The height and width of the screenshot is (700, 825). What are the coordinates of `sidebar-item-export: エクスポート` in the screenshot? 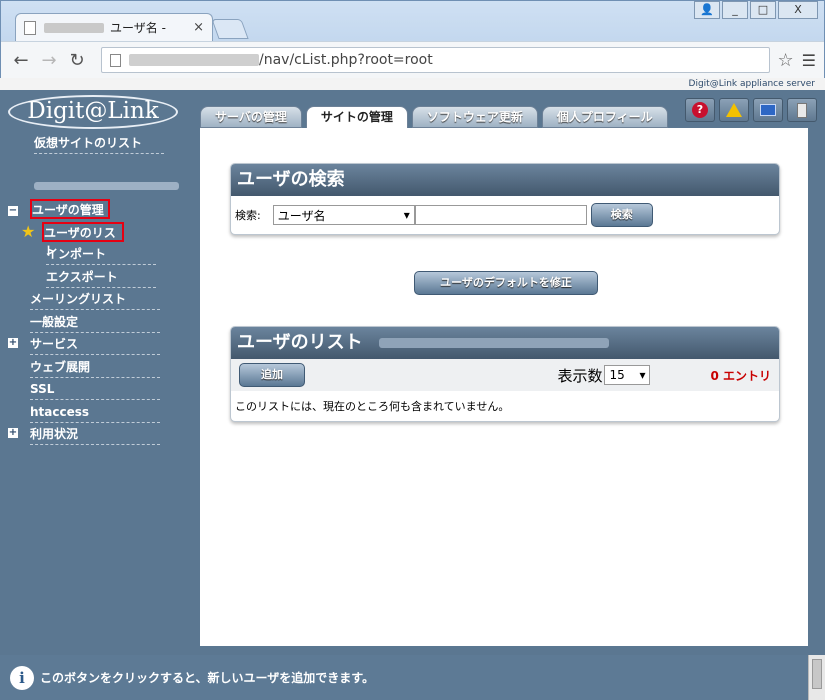 It's located at (101, 278).